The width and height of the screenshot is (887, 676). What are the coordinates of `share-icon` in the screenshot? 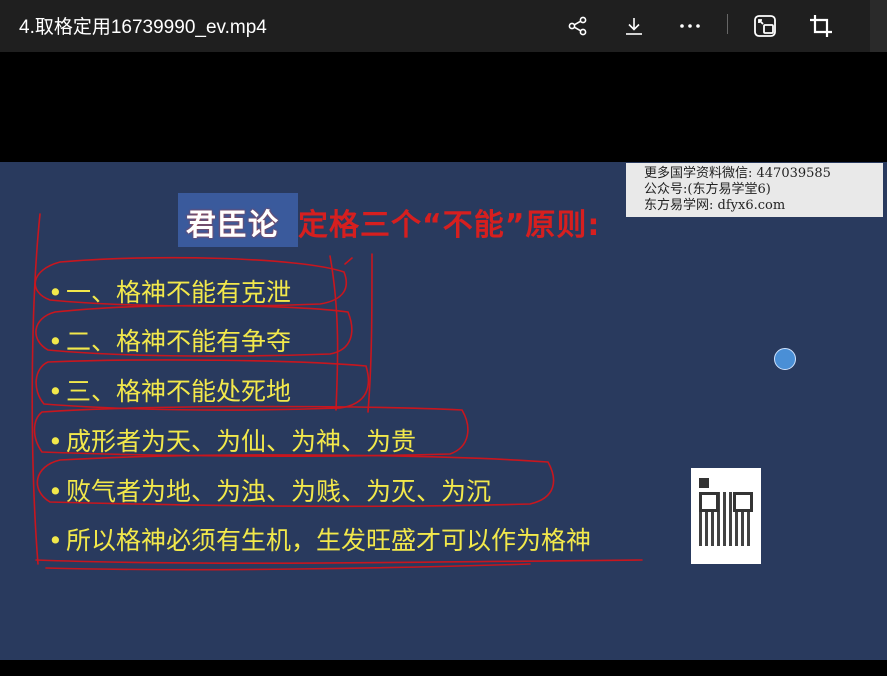 It's located at (577, 26).